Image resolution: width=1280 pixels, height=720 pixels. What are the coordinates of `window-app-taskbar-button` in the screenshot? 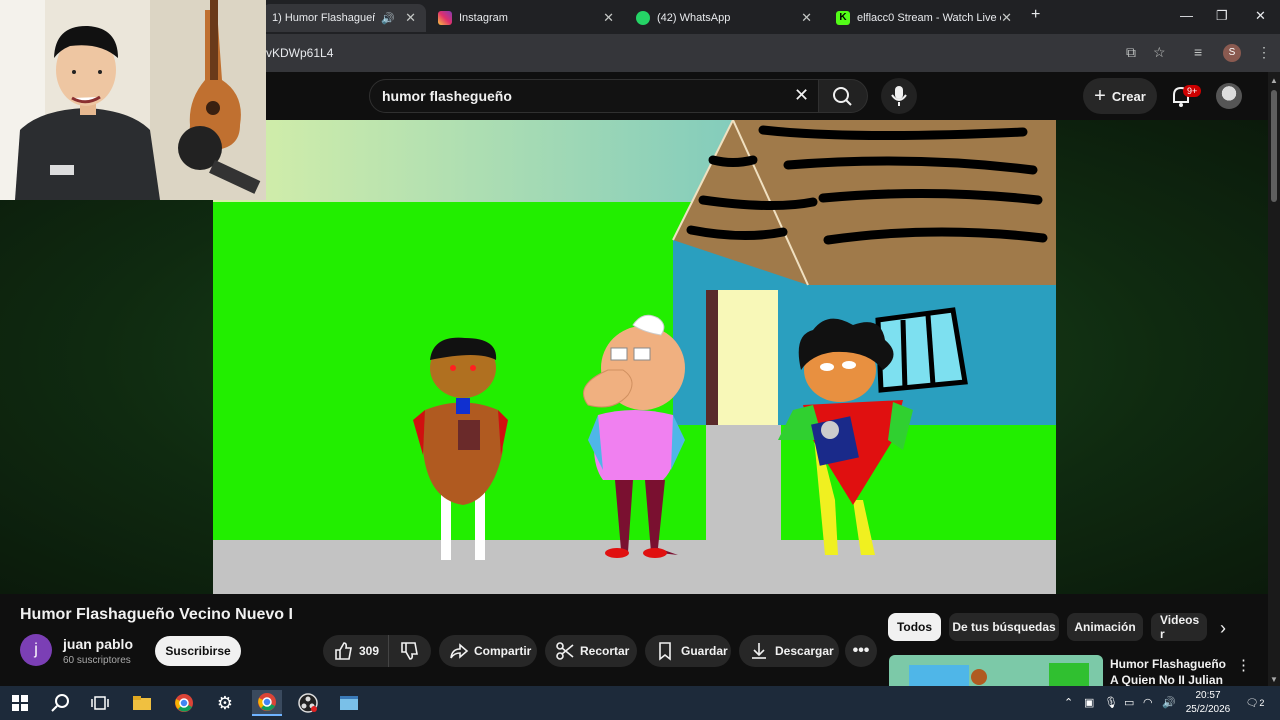 It's located at (349, 703).